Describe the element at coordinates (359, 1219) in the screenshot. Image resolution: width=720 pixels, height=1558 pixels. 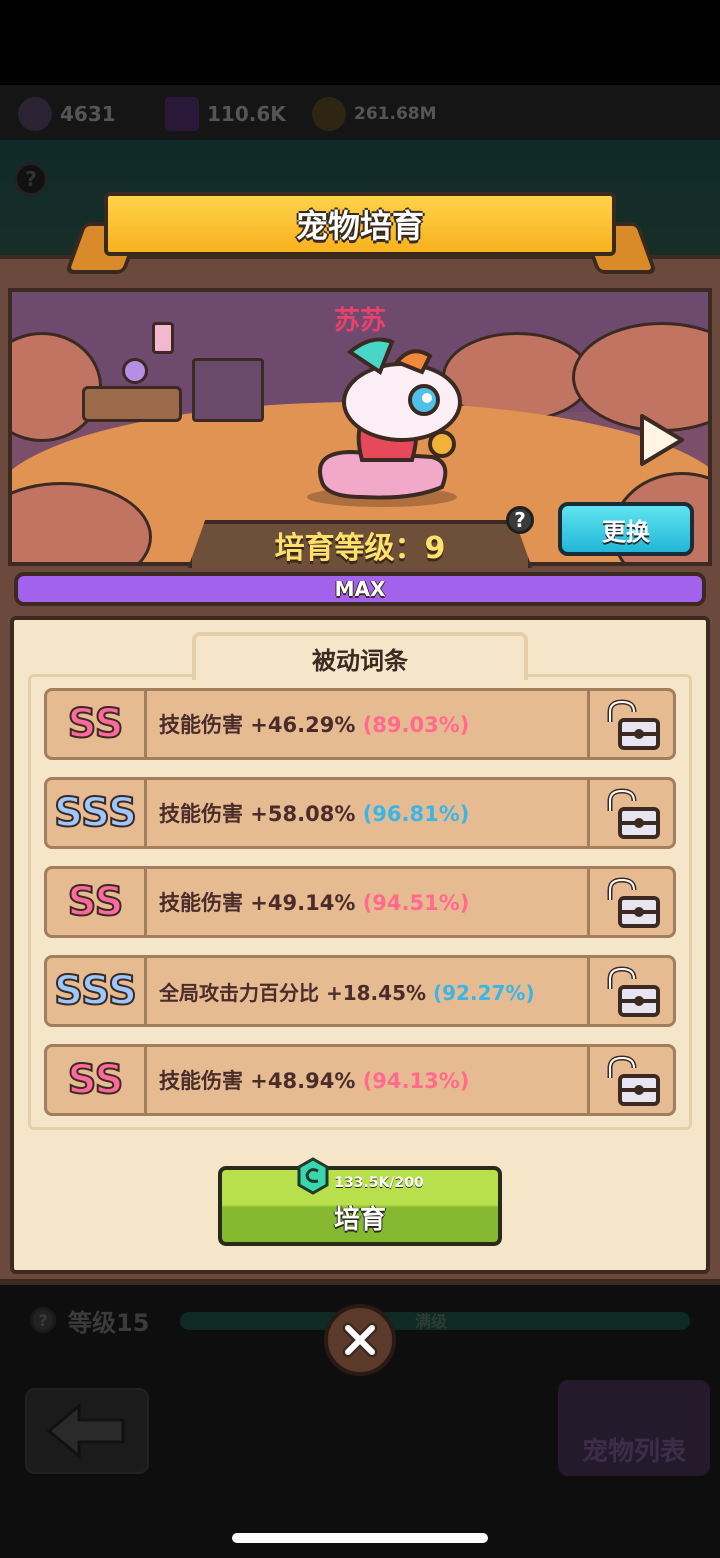
I see `cultivate-label: 培育` at that location.